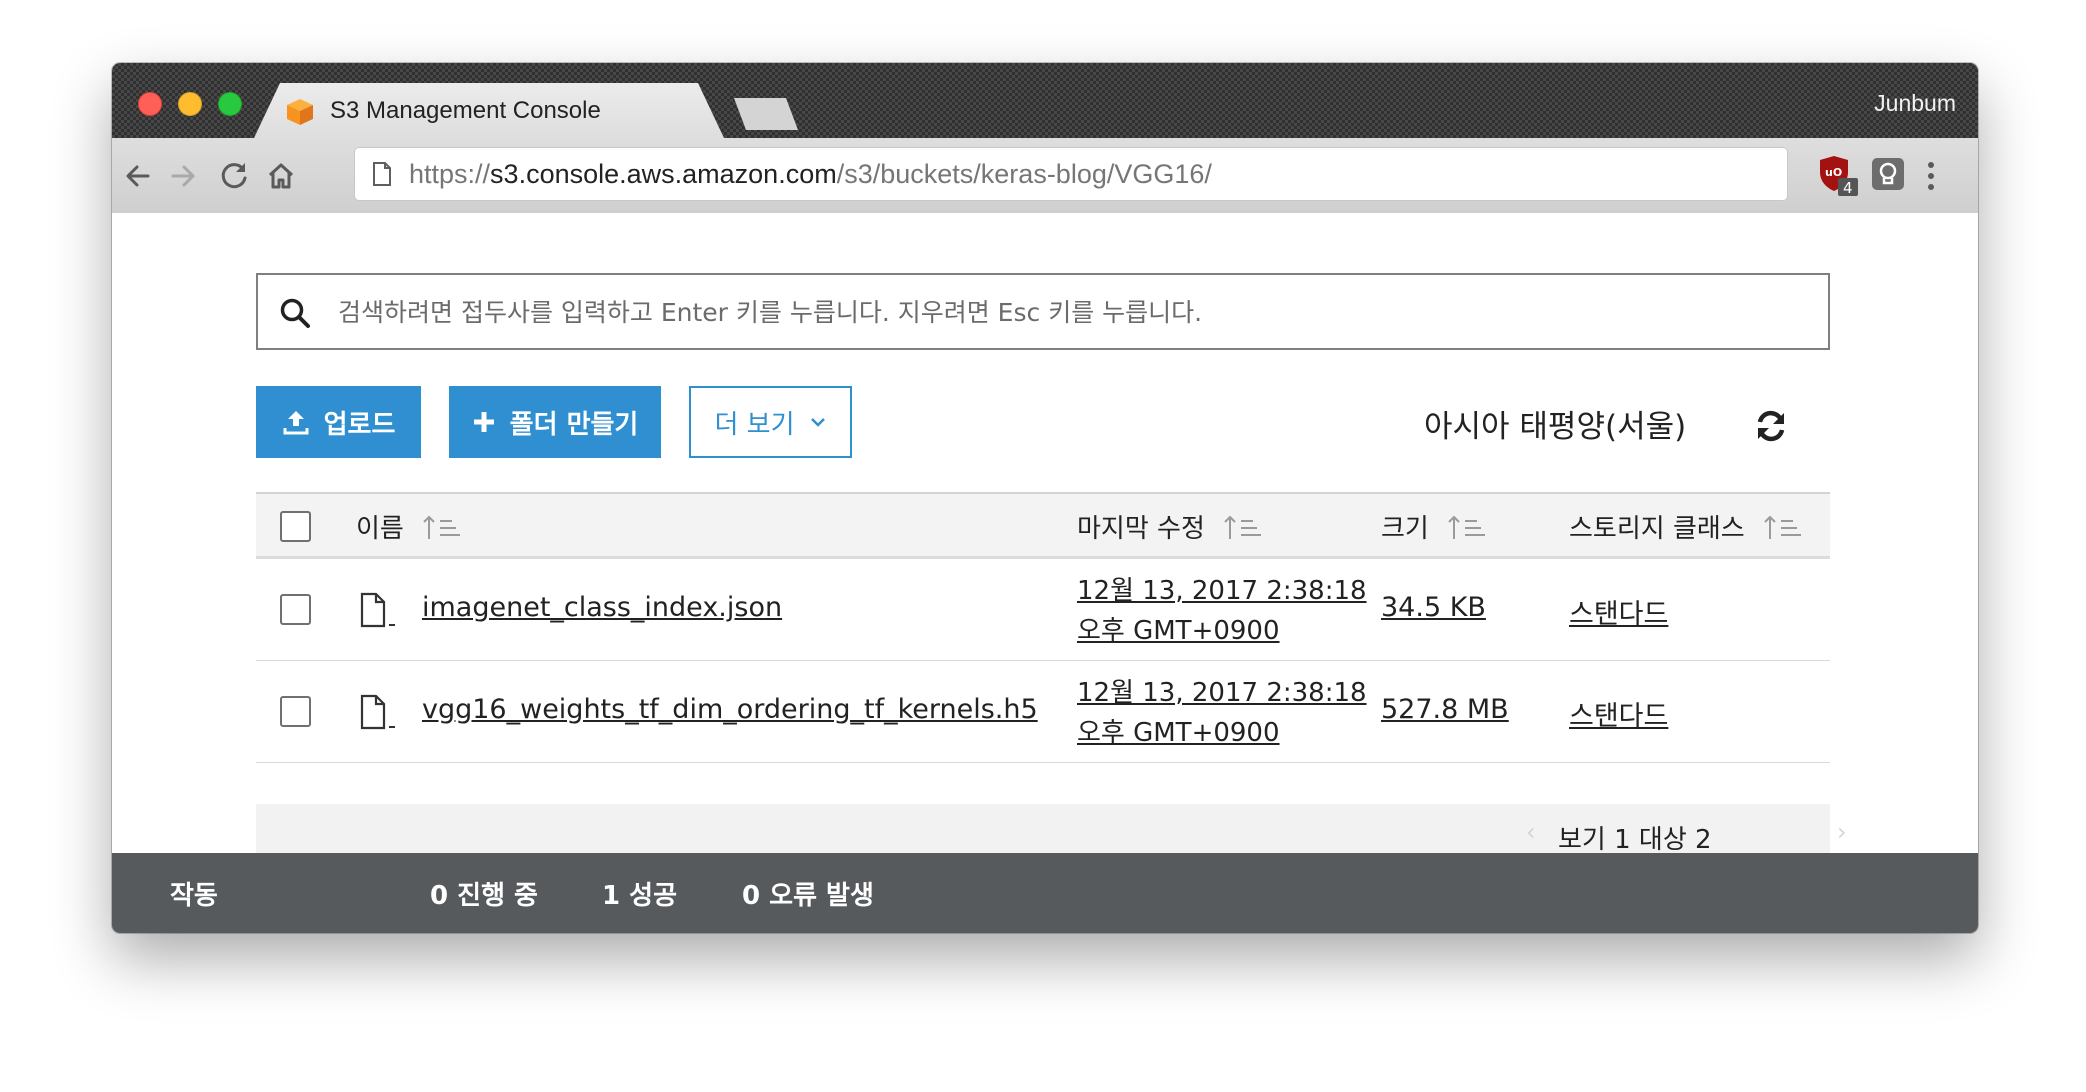 This screenshot has width=2086, height=1092. I want to click on reload-button, so click(234, 176).